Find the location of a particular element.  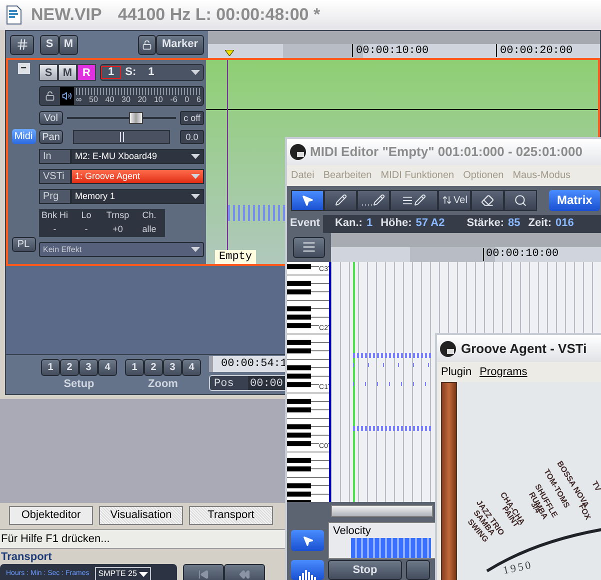

pan-button: Pan is located at coordinates (51, 137).